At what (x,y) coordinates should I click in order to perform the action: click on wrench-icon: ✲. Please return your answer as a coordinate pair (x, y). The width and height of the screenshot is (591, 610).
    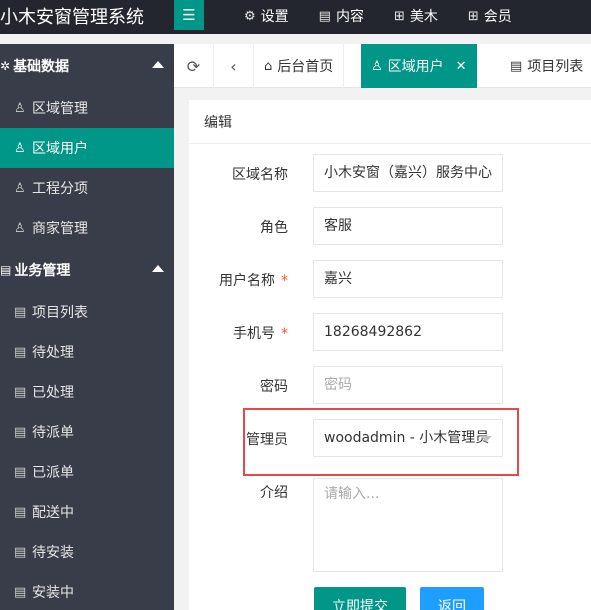
    Looking at the image, I should click on (5, 66).